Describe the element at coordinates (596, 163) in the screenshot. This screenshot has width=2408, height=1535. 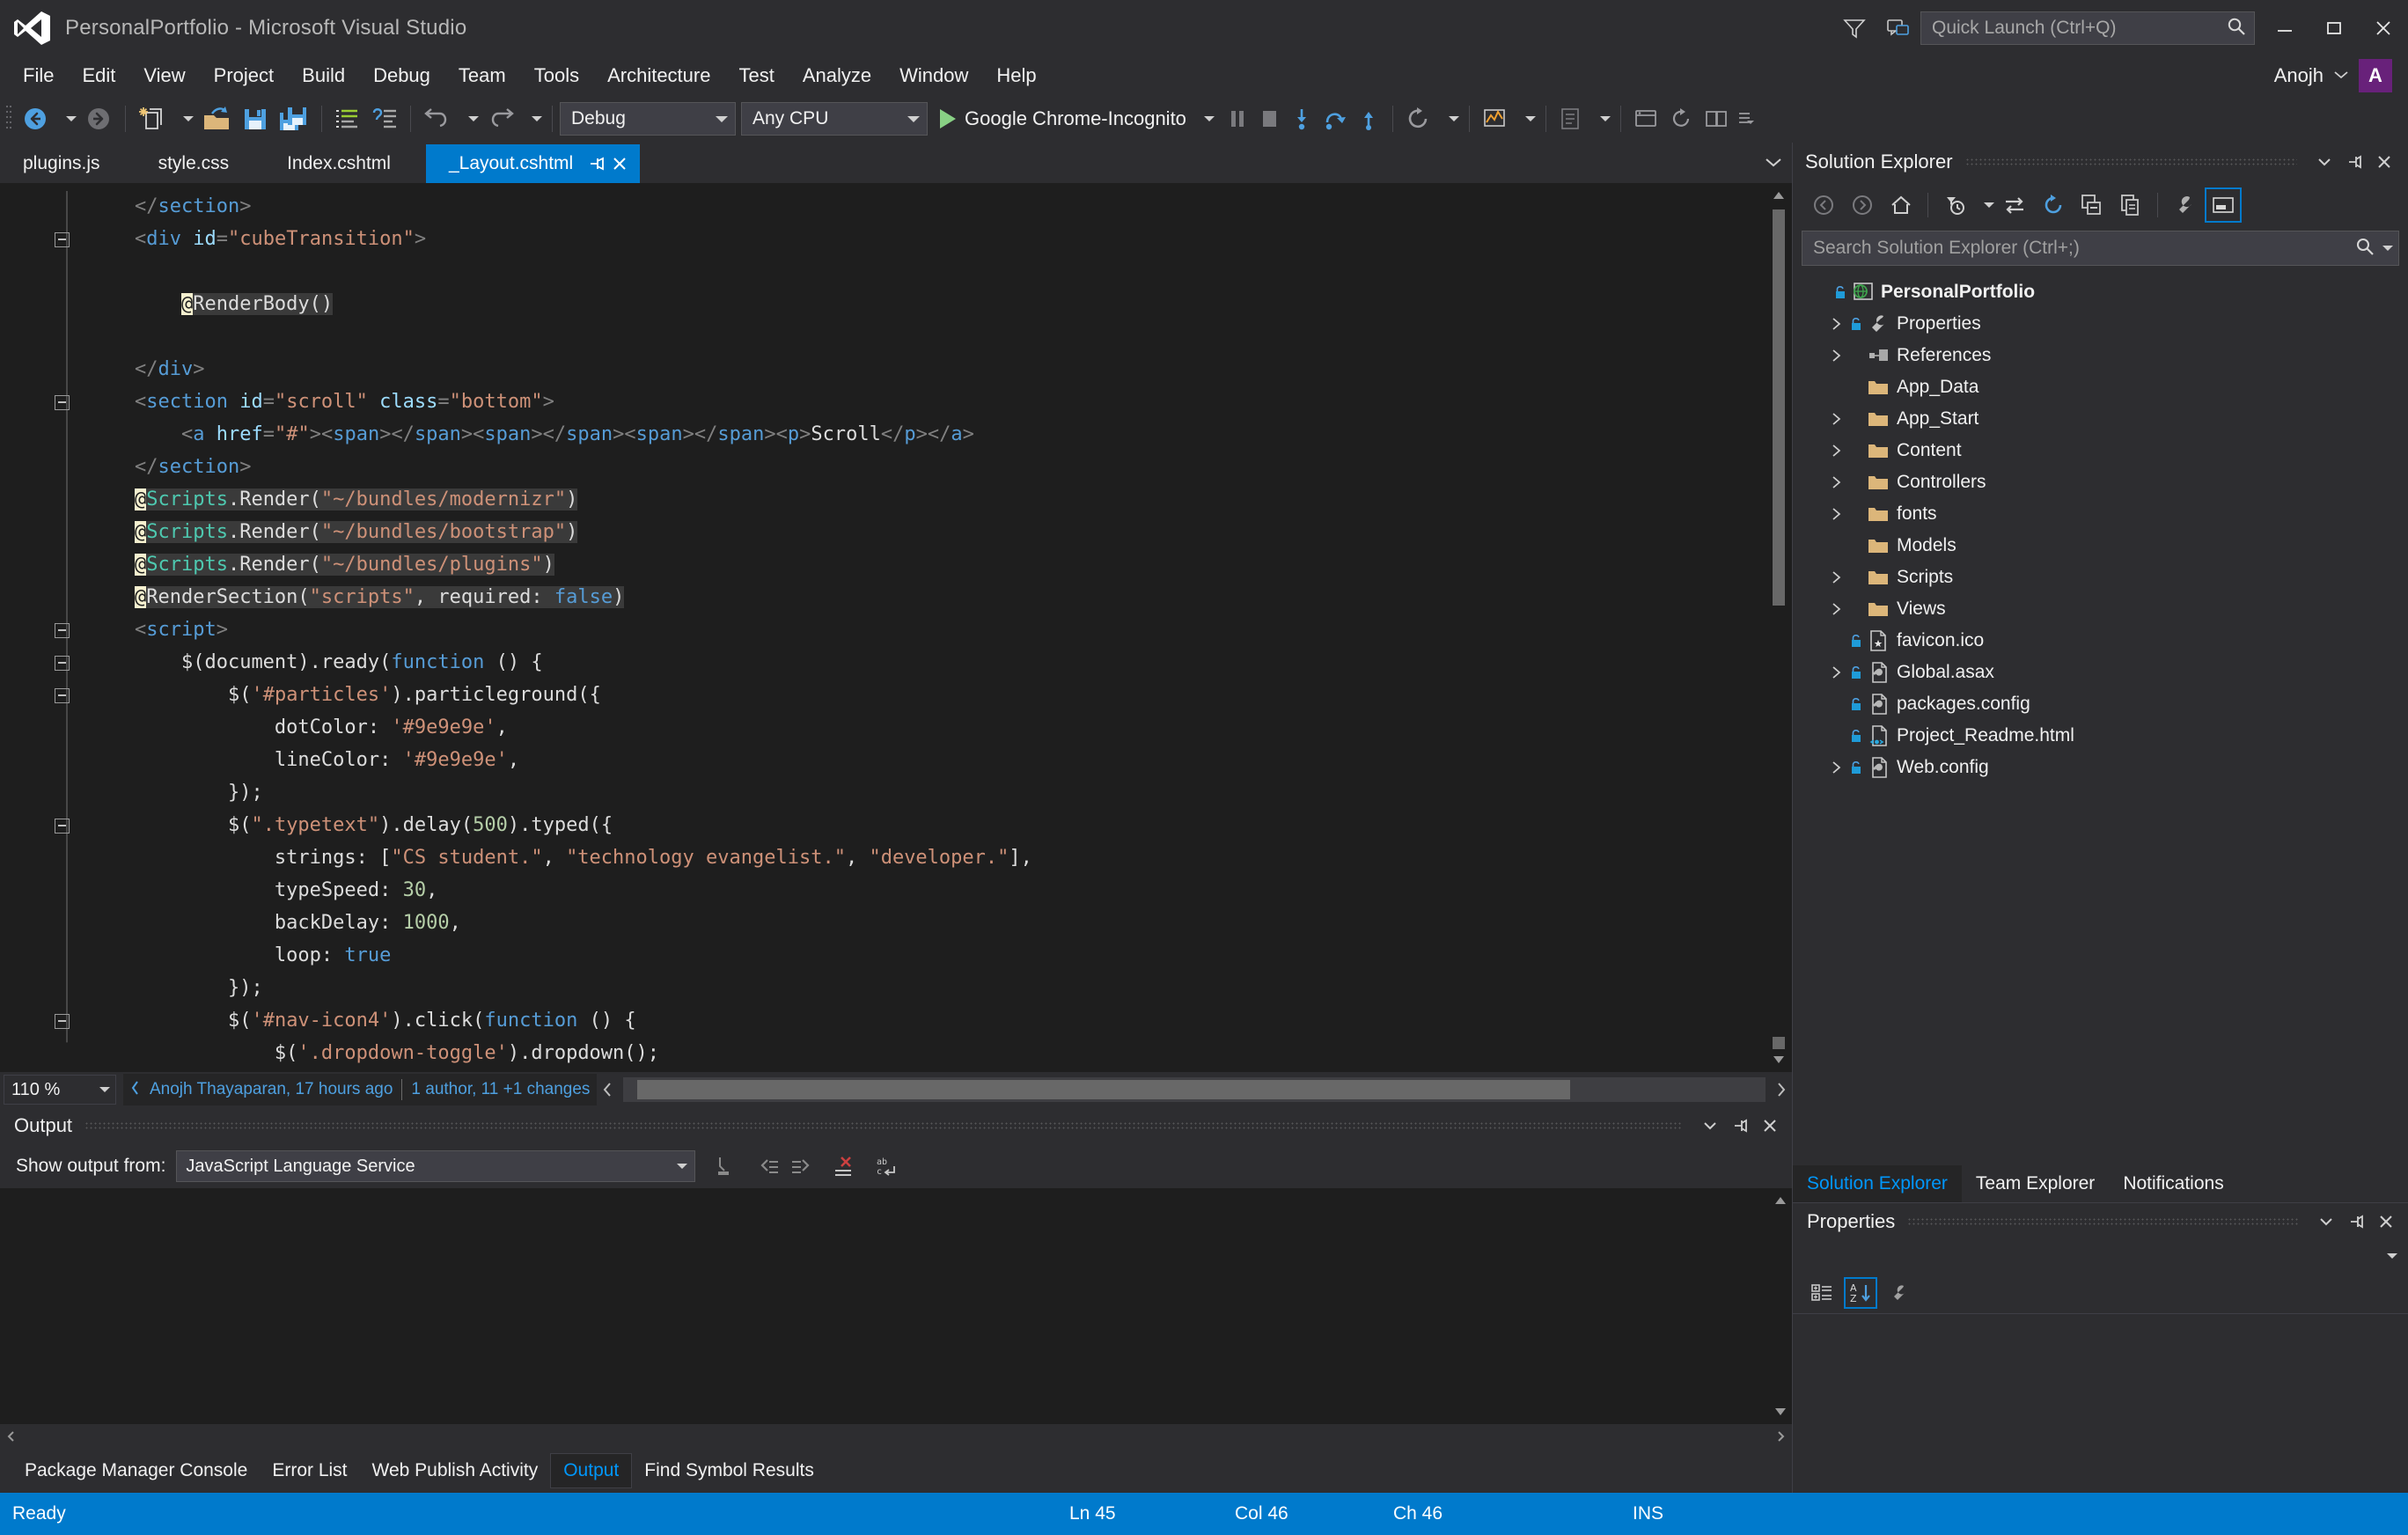
I see `pin-icon` at that location.